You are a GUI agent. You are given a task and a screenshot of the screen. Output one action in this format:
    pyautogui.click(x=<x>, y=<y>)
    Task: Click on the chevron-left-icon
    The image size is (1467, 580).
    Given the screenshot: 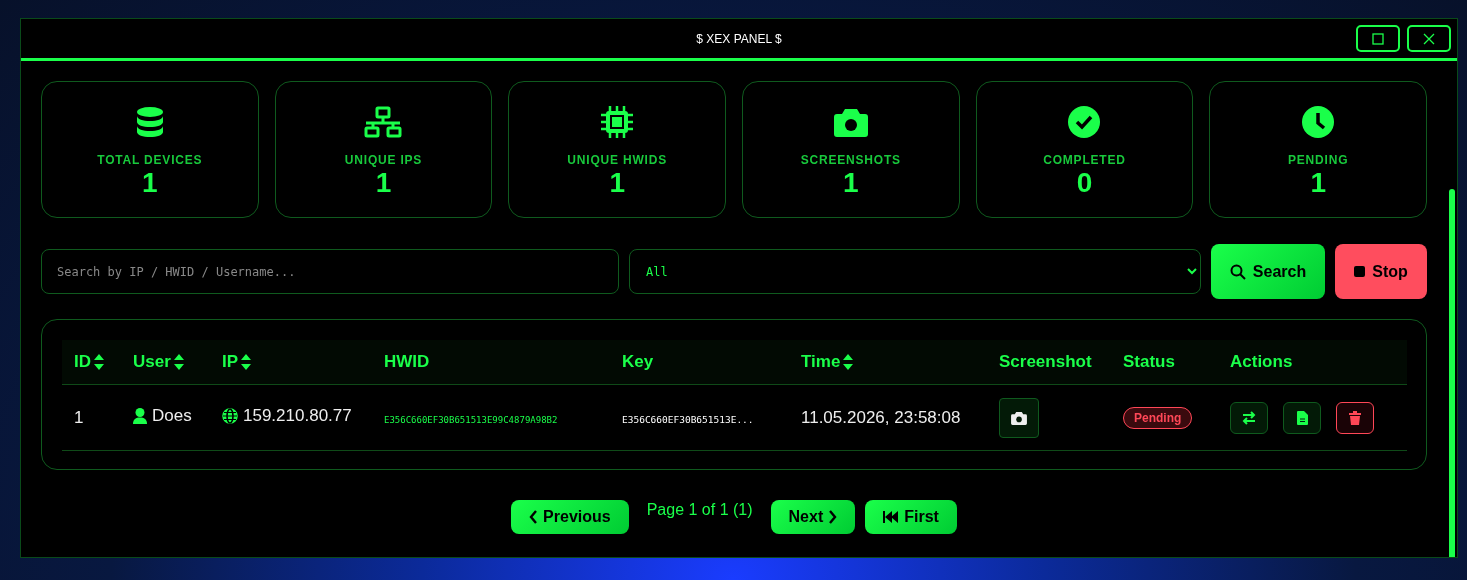 What is the action you would take?
    pyautogui.click(x=534, y=517)
    